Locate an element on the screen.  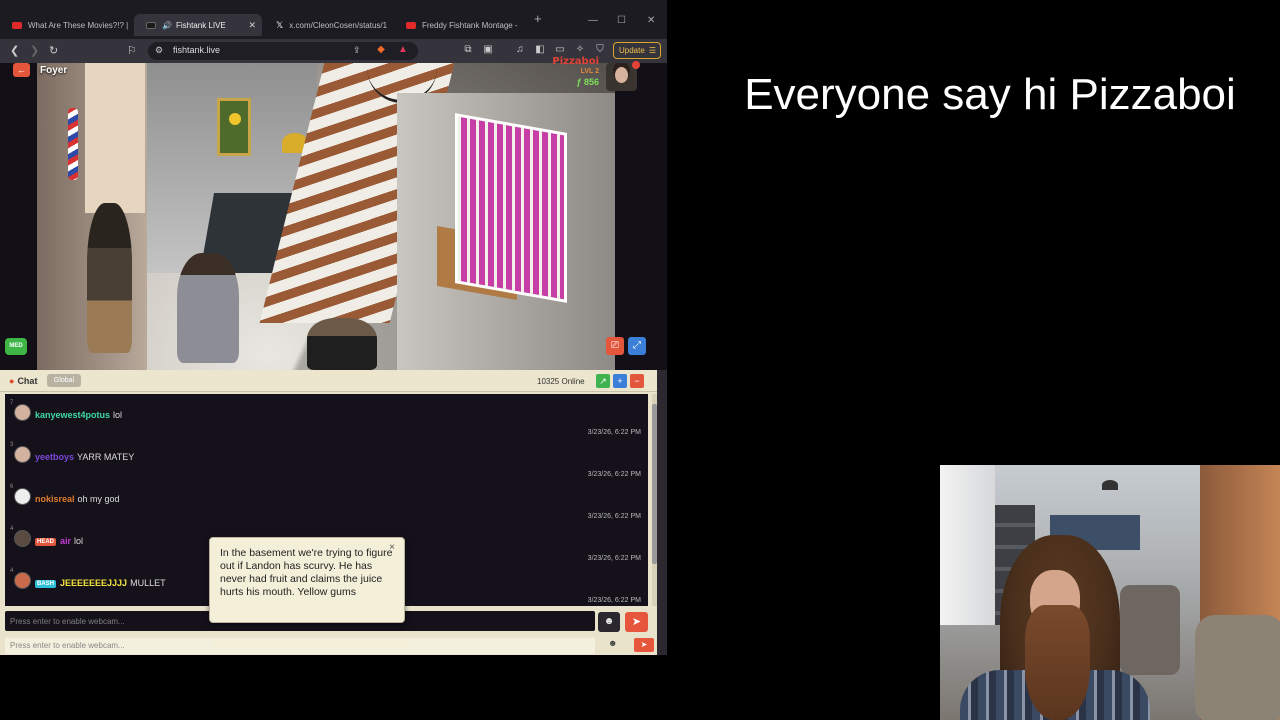
username-text: nokisreal is located at coordinates (55, 499).